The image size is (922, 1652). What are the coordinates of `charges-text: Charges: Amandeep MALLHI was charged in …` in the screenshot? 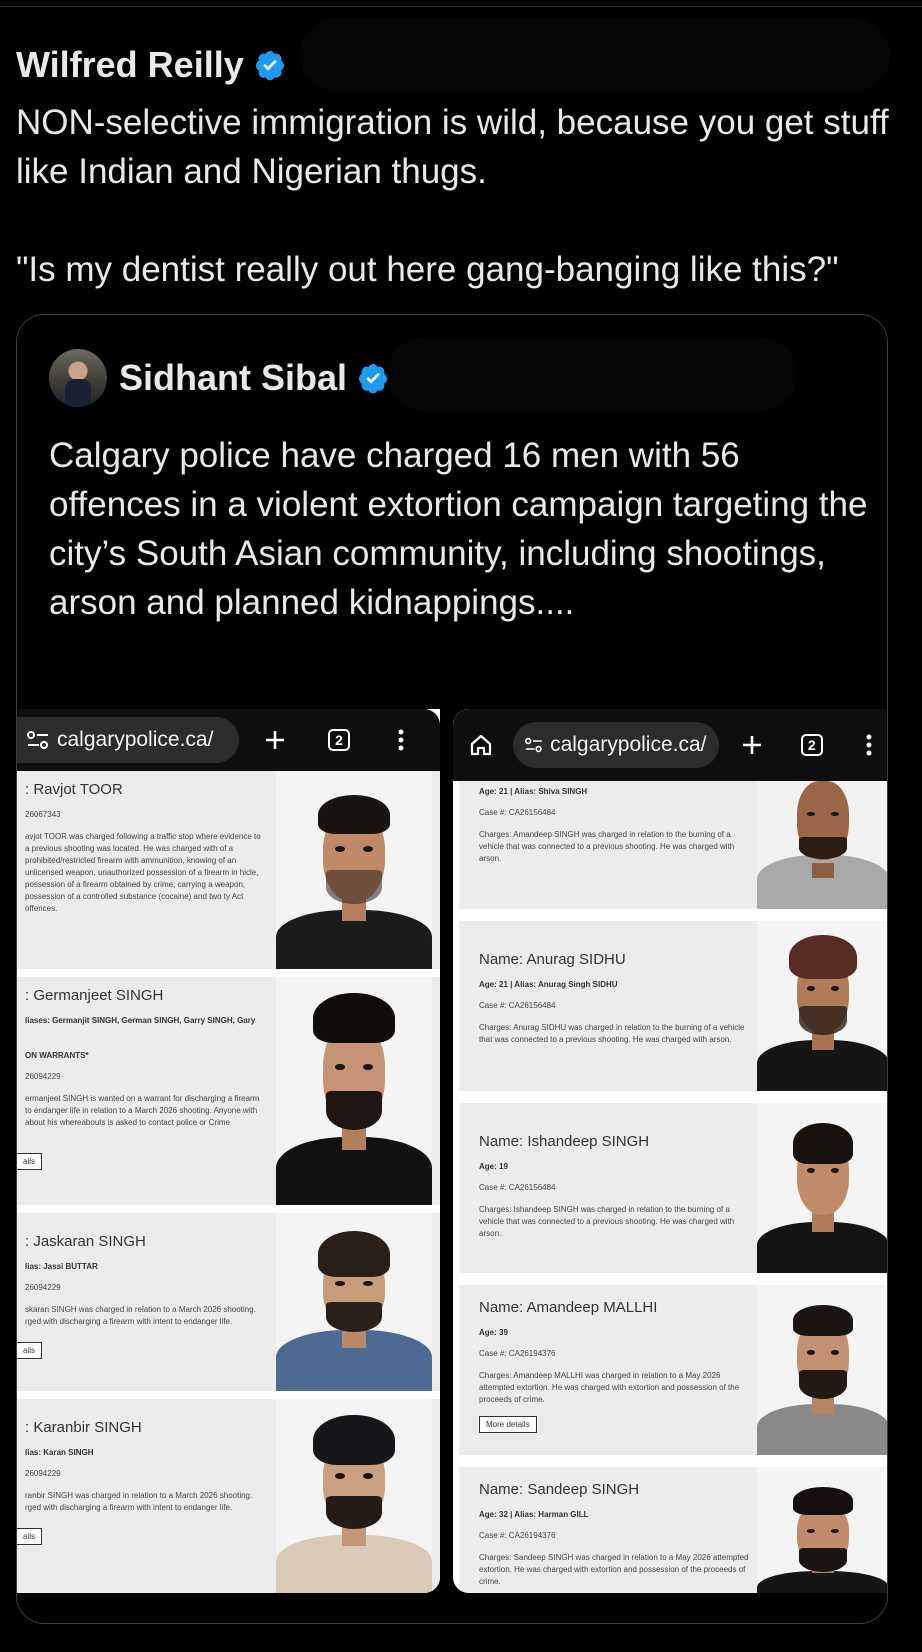 It's located at (609, 1387).